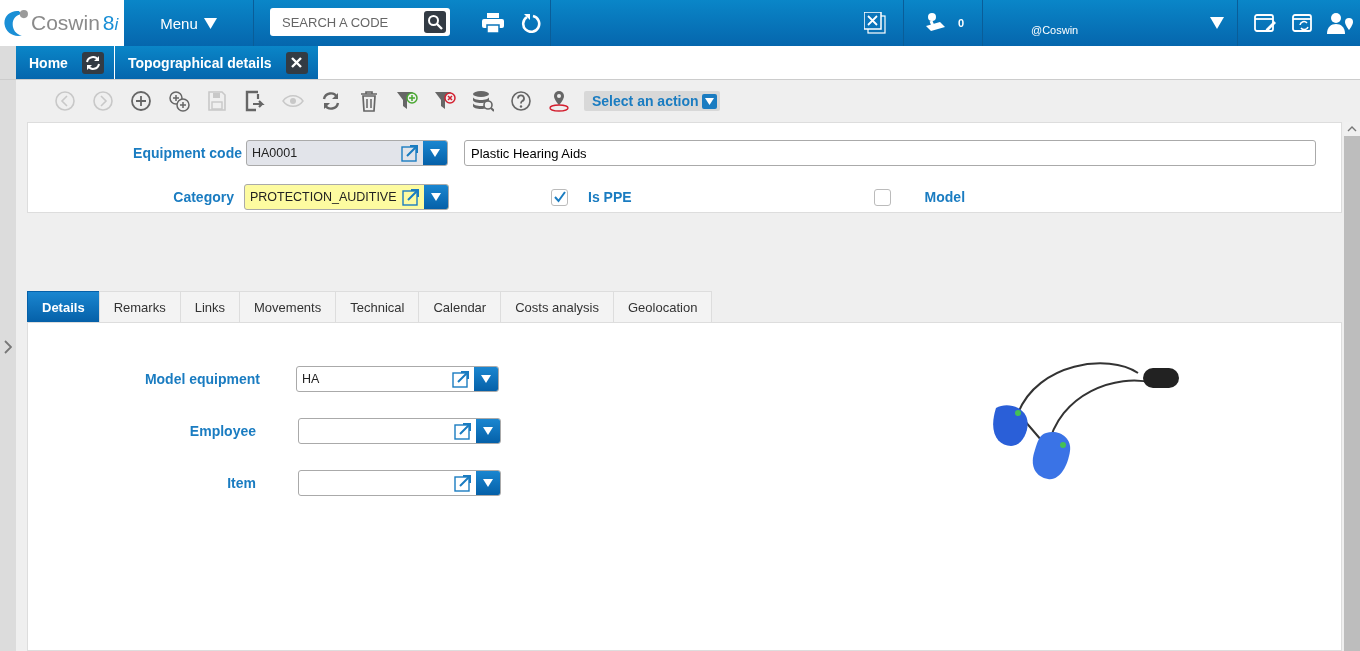 The image size is (1360, 651). Describe the element at coordinates (201, 379) in the screenshot. I see `field-label: Model equipment` at that location.